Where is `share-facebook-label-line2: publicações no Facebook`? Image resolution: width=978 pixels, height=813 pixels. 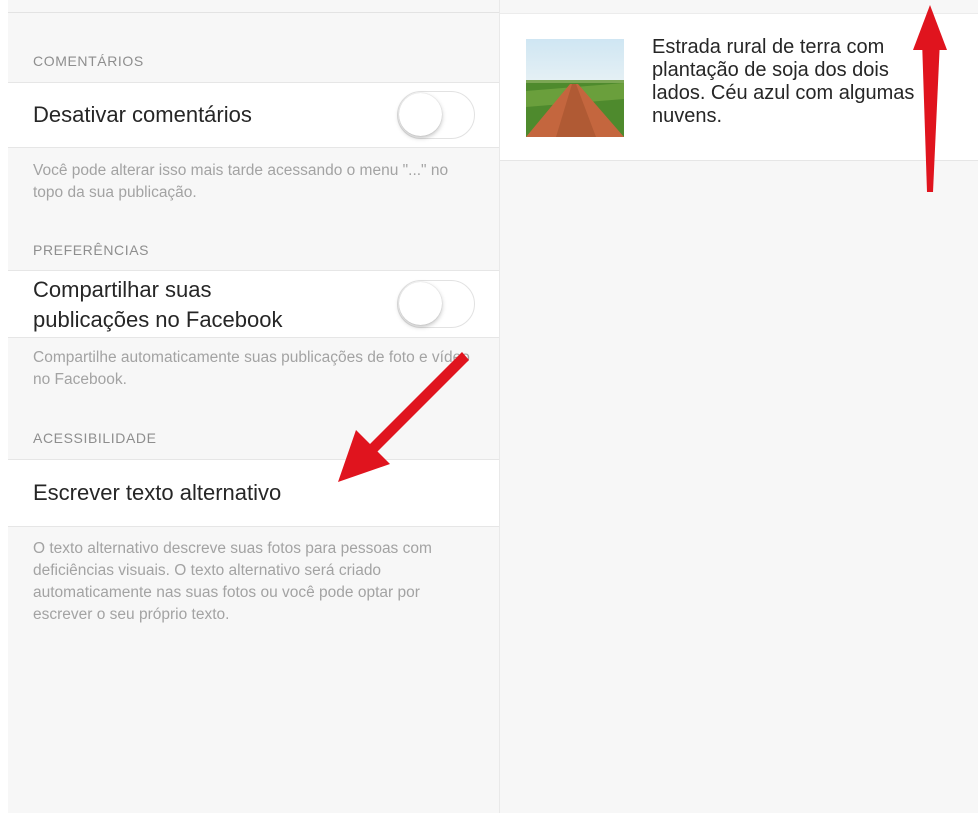 share-facebook-label-line2: publicações no Facebook is located at coordinates (158, 319).